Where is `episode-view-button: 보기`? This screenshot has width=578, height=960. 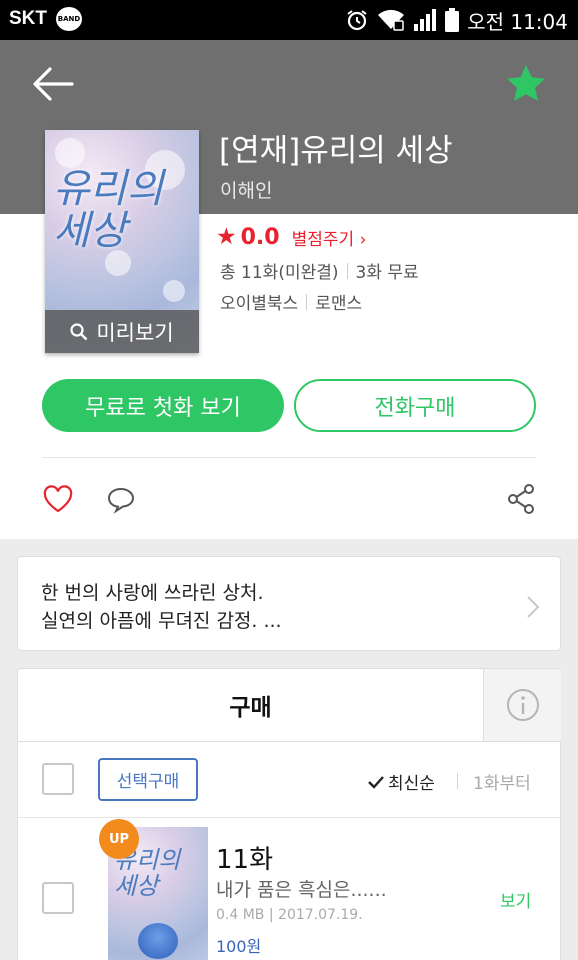 episode-view-button: 보기 is located at coordinates (515, 899).